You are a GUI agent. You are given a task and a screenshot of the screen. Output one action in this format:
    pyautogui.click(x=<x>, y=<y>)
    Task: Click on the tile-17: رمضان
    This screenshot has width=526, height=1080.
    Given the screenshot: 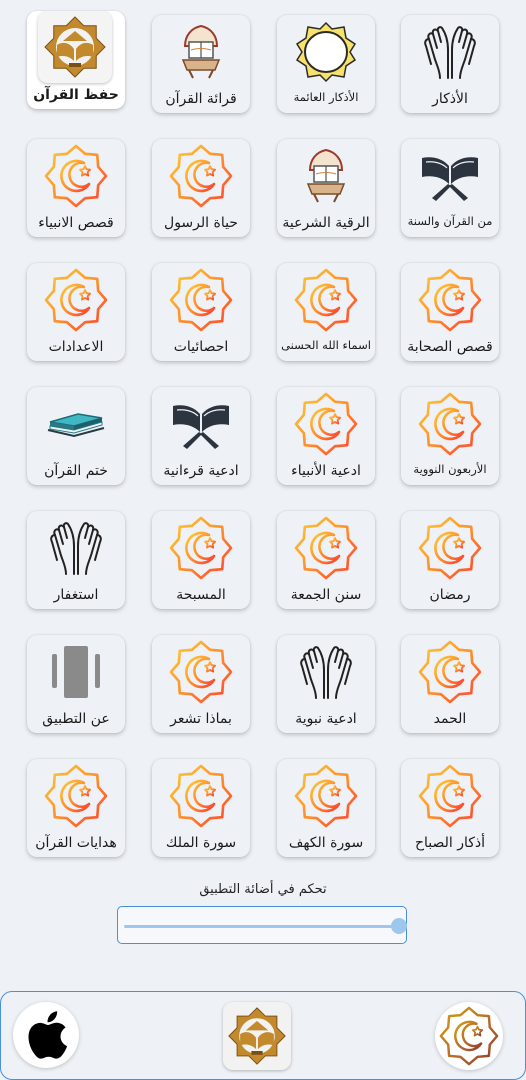 What is the action you would take?
    pyautogui.click(x=450, y=560)
    